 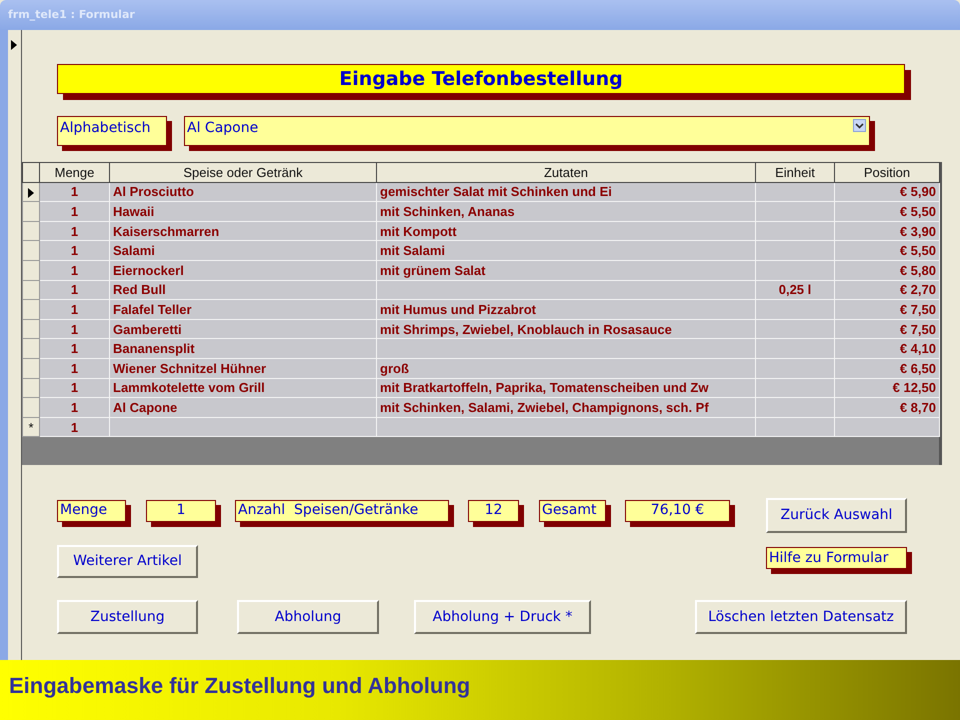 What do you see at coordinates (14, 45) in the screenshot?
I see `current-record-icon` at bounding box center [14, 45].